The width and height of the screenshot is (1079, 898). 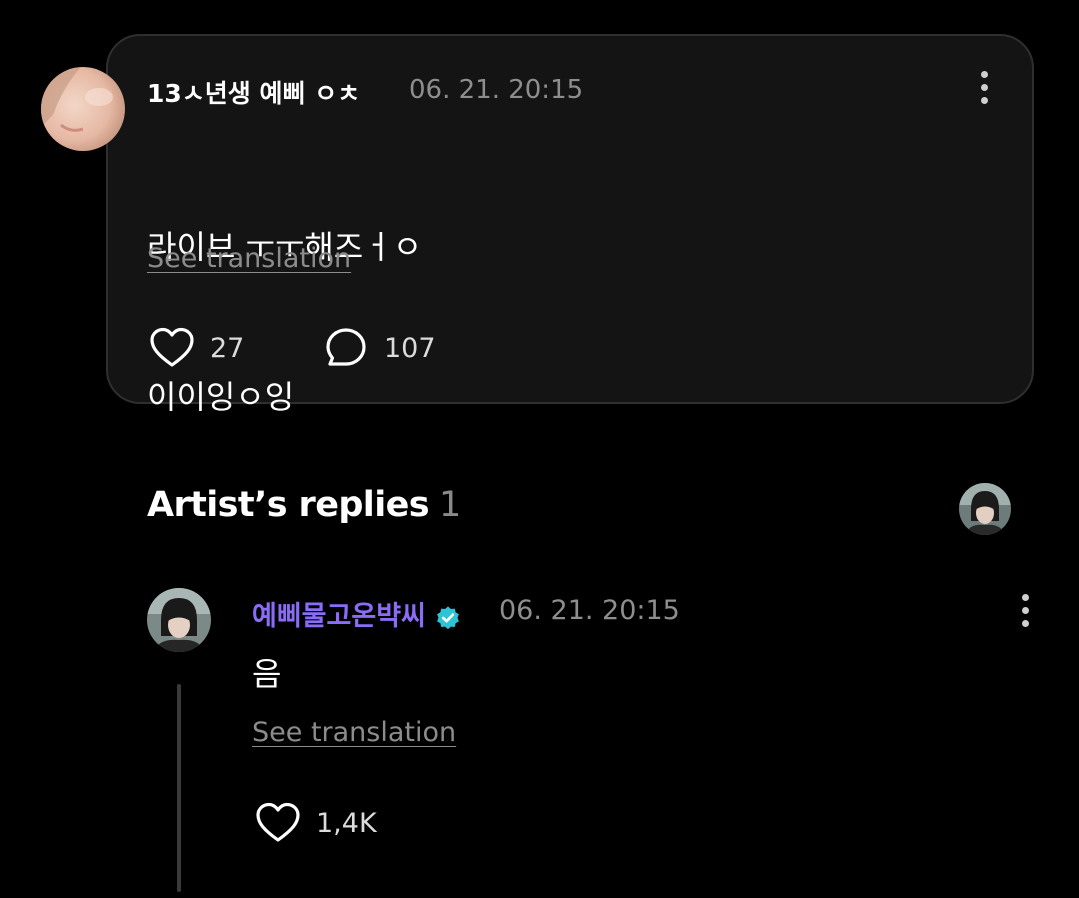 What do you see at coordinates (354, 732) in the screenshot?
I see `reply-see-translation-link: See translation` at bounding box center [354, 732].